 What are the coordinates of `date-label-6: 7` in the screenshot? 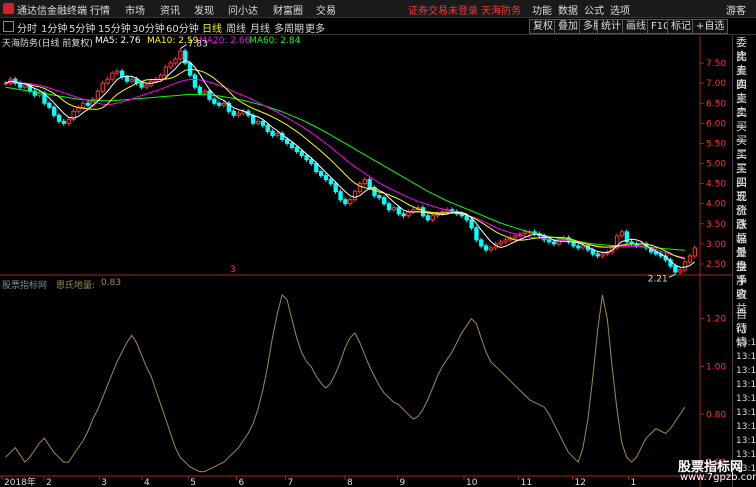 It's located at (291, 482).